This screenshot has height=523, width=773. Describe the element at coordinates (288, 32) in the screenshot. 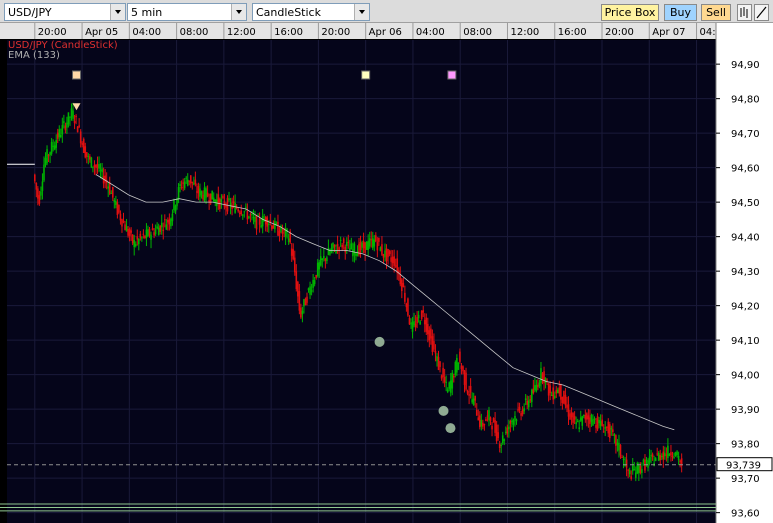

I see `x-tick-label: 16:00` at that location.